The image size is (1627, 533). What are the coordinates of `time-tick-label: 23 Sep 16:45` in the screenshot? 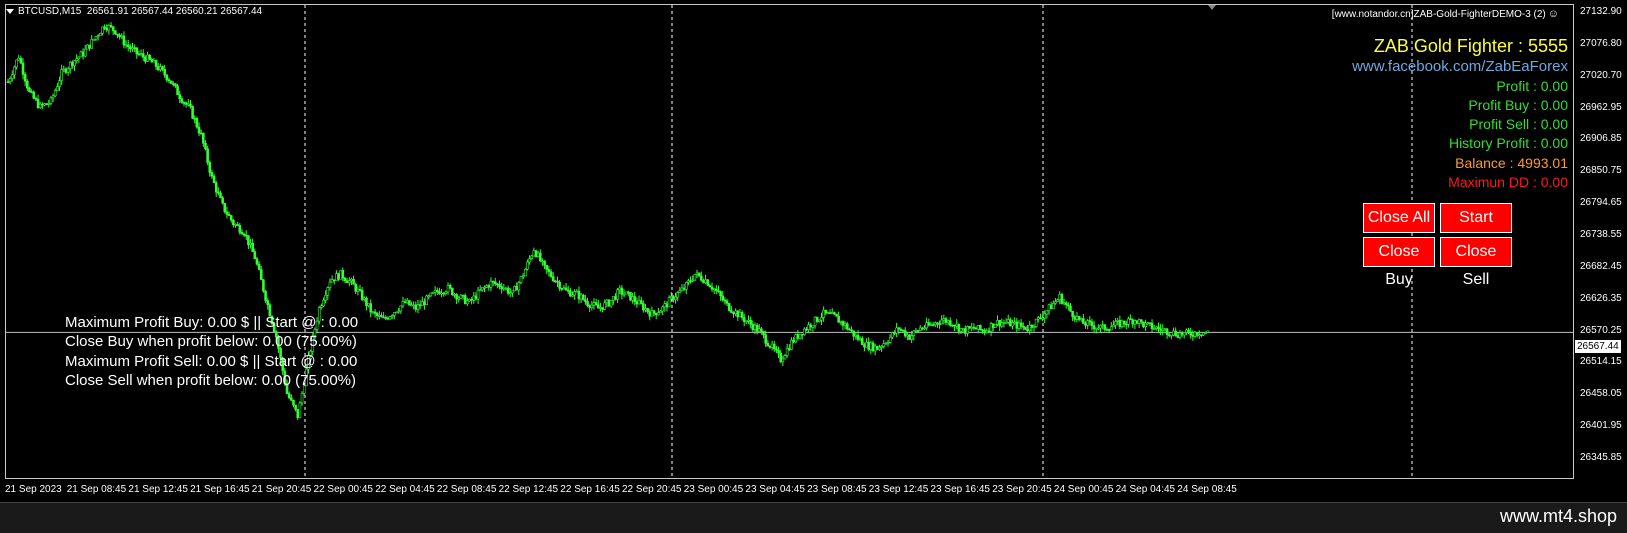 It's located at (960, 489).